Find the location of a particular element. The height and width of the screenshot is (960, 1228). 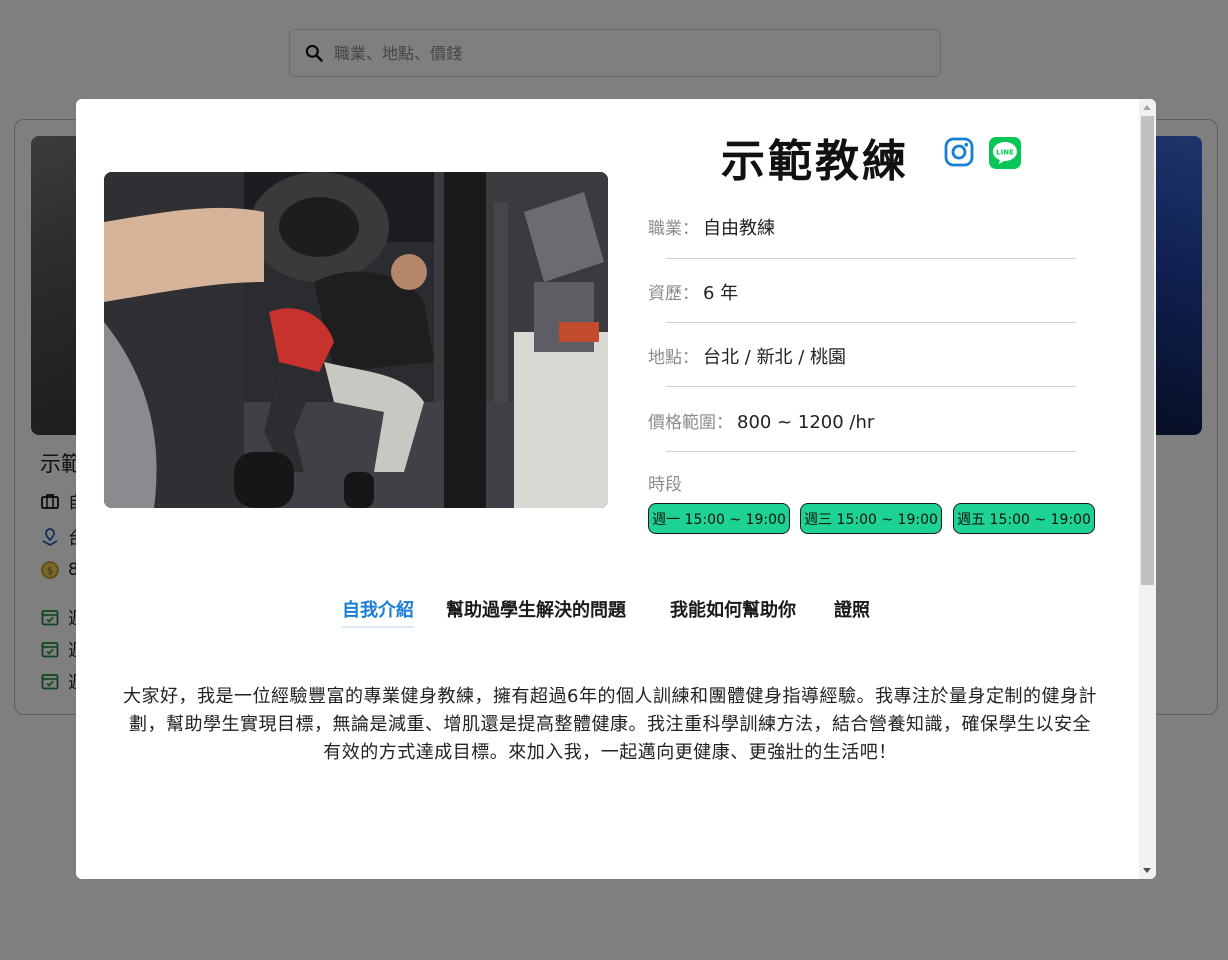

schedule-label: 時段 is located at coordinates (665, 485).